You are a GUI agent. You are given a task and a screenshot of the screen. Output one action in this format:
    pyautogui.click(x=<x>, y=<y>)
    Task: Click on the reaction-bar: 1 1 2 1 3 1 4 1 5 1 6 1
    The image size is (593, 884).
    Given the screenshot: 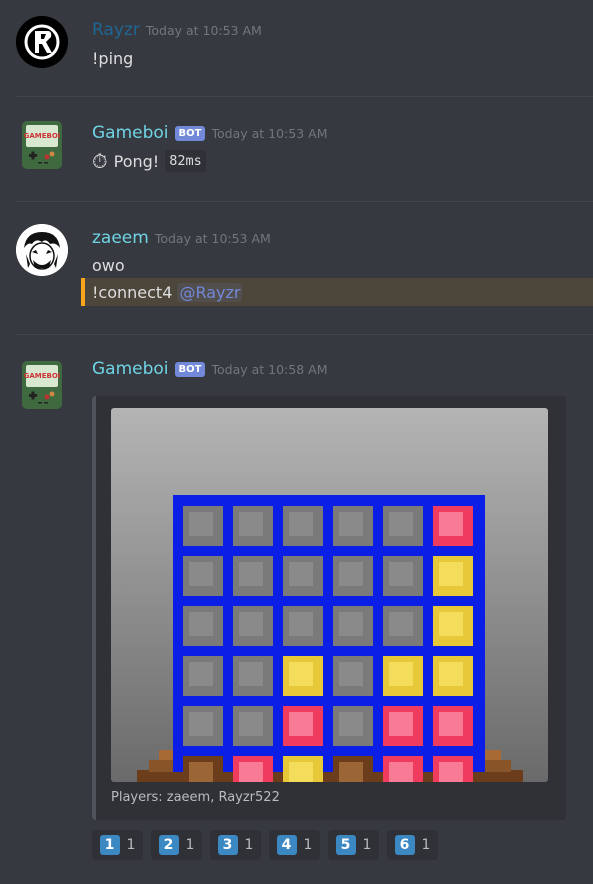 What is the action you would take?
    pyautogui.click(x=265, y=845)
    